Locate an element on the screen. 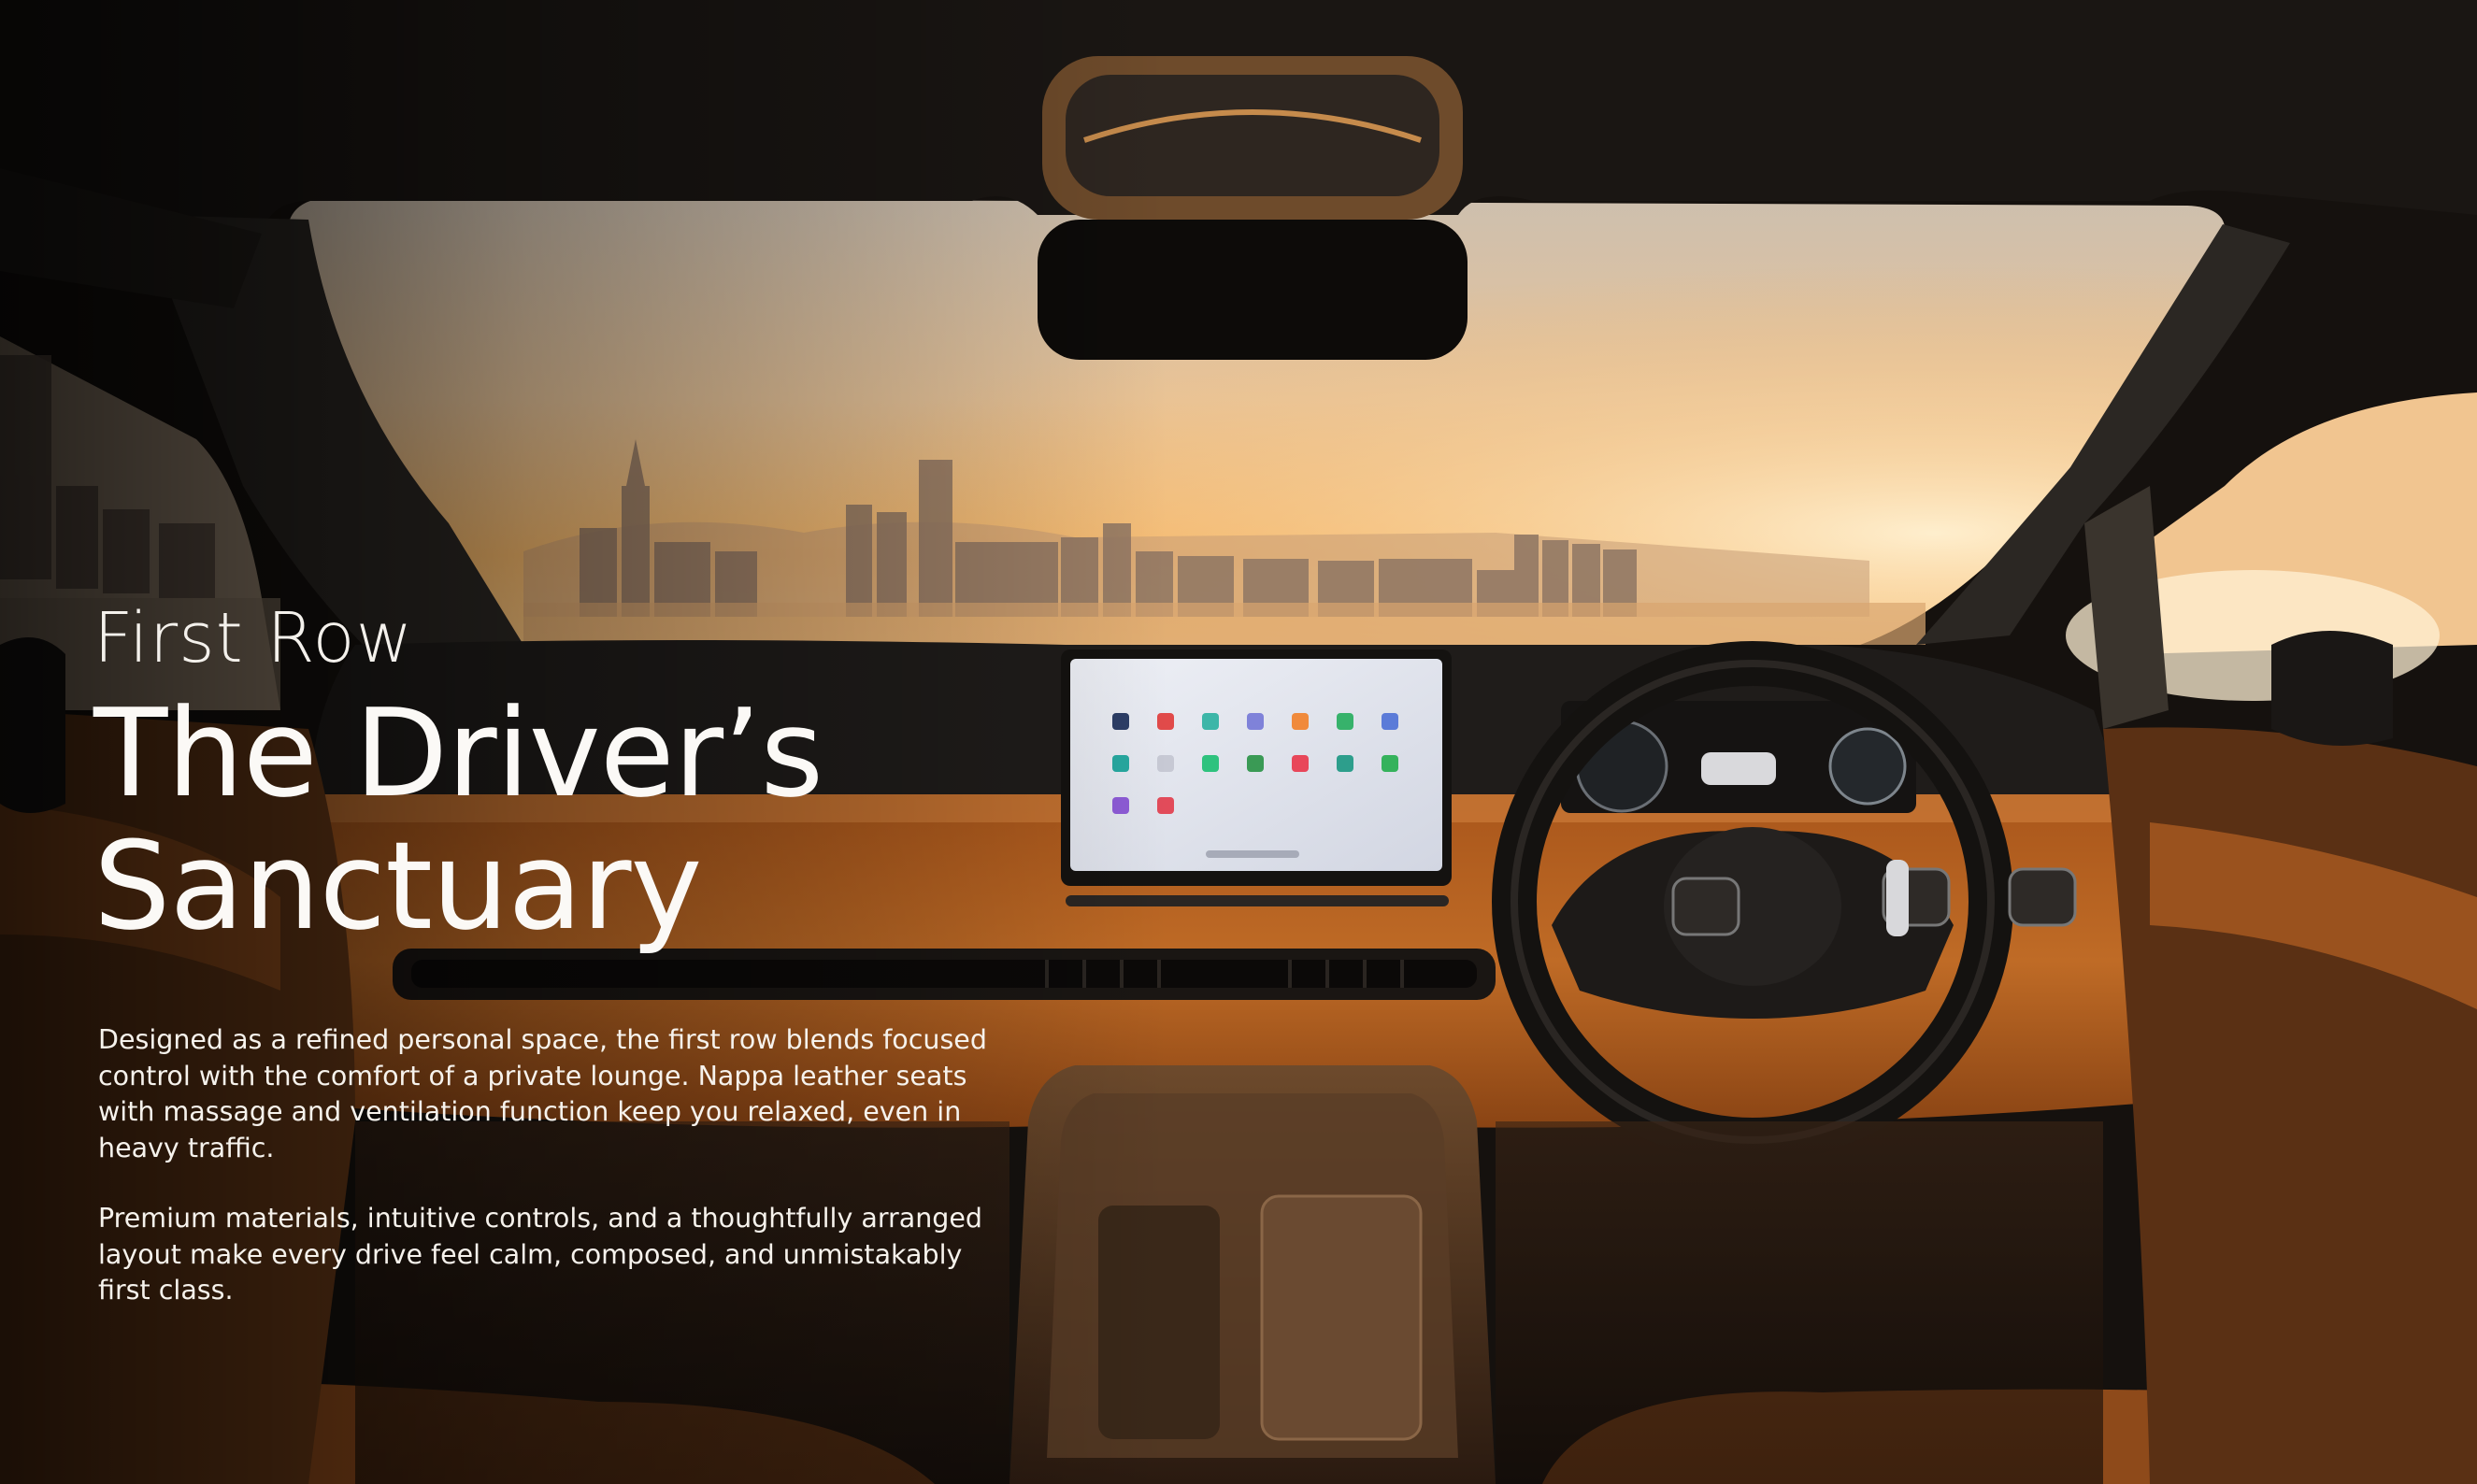 Image resolution: width=2477 pixels, height=1484 pixels. page-title-line-2: Sanctuary is located at coordinates (397, 886).